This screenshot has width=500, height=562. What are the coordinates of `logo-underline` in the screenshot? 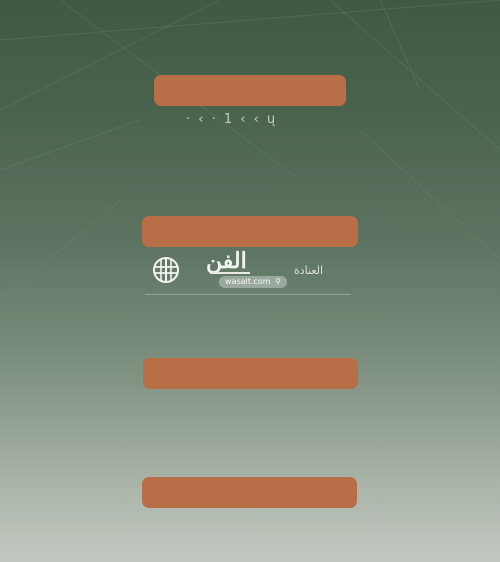 It's located at (230, 273).